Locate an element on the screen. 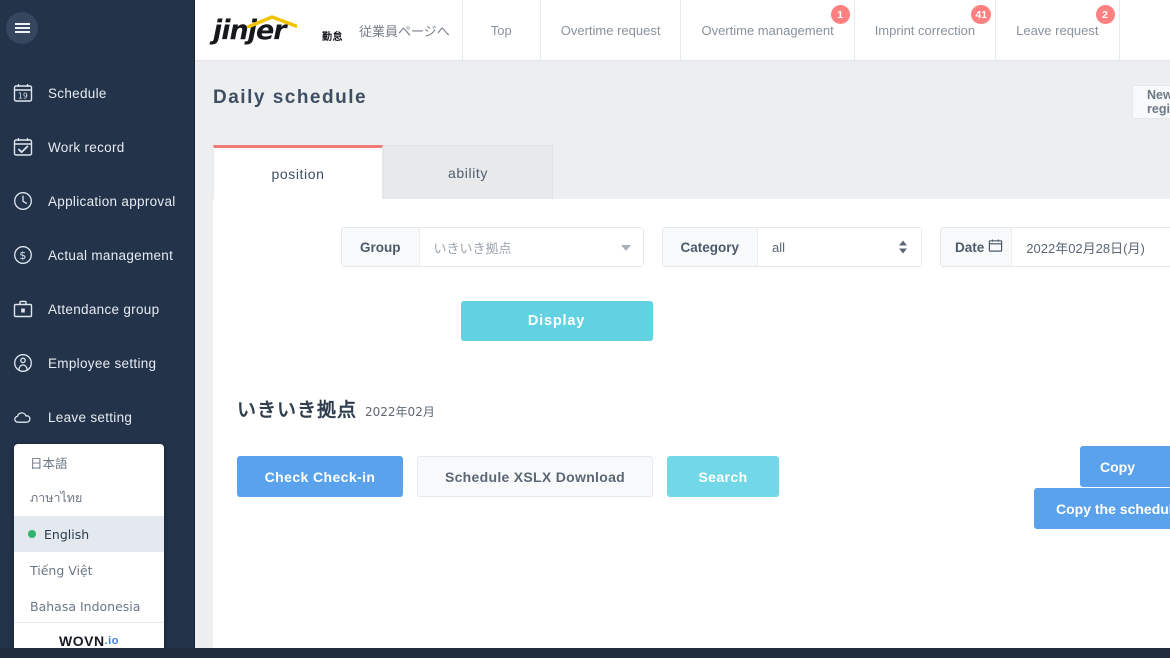 The height and width of the screenshot is (658, 1170). sidebar-item-leave-setting: Leave setting is located at coordinates (97, 417).